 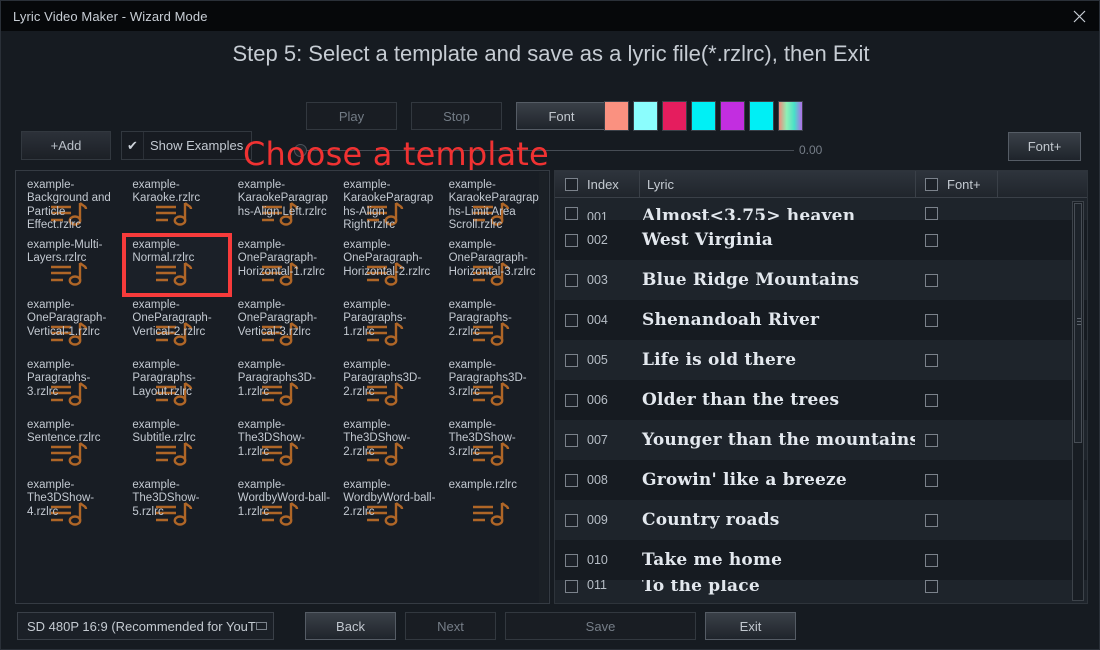 I want to click on template-item: example-Paragraphs-2.rzlrc, so click(x=493, y=325).